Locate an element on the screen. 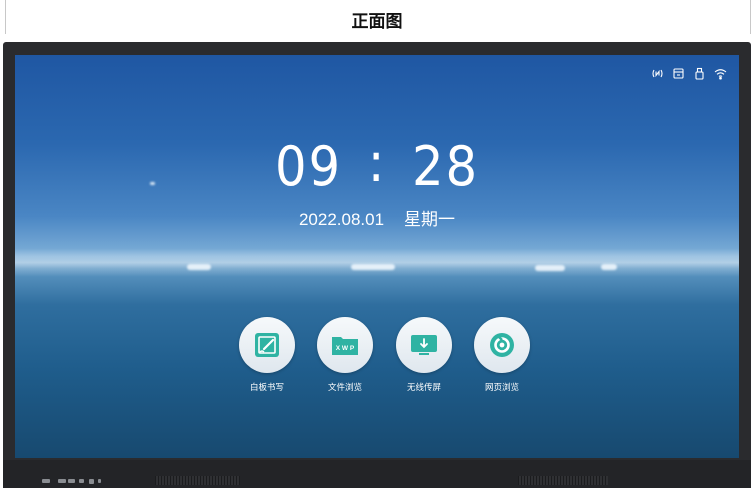  date-text: 2022.08.01 is located at coordinates (341, 219).